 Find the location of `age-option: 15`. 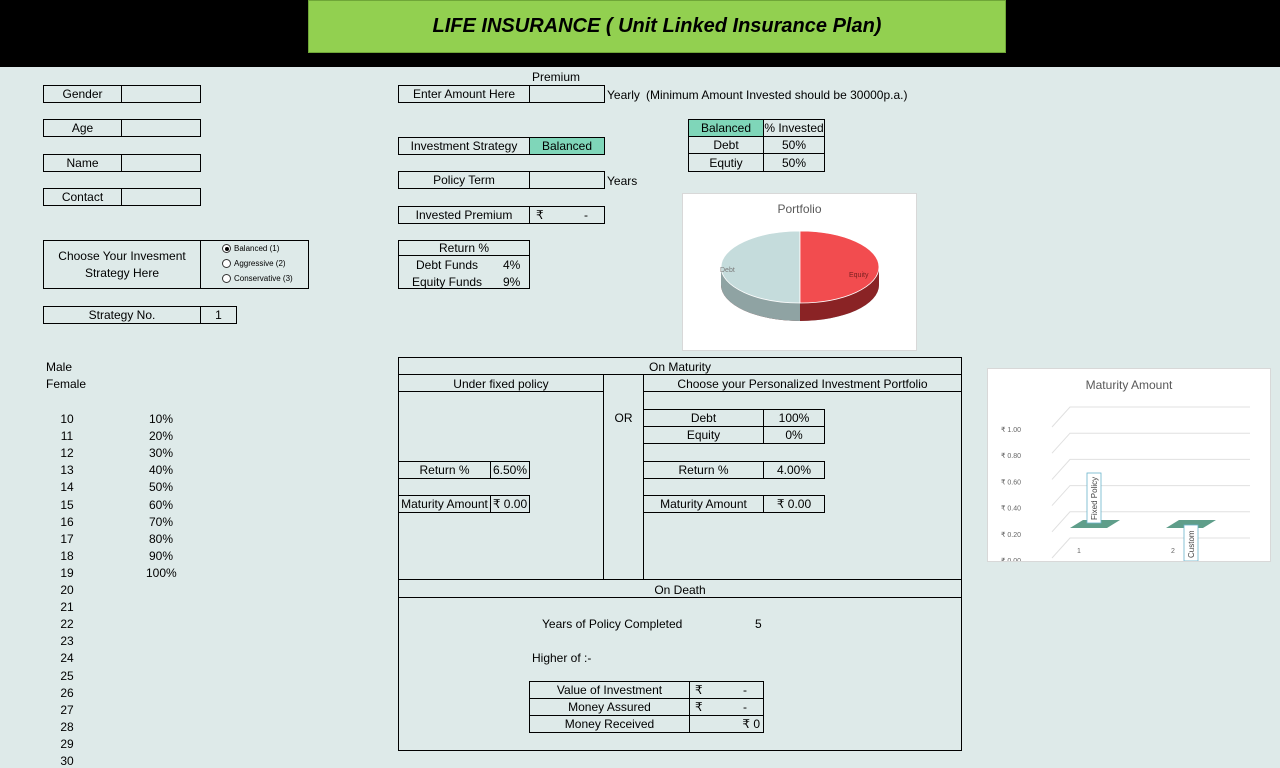

age-option: 15 is located at coordinates (67, 504).